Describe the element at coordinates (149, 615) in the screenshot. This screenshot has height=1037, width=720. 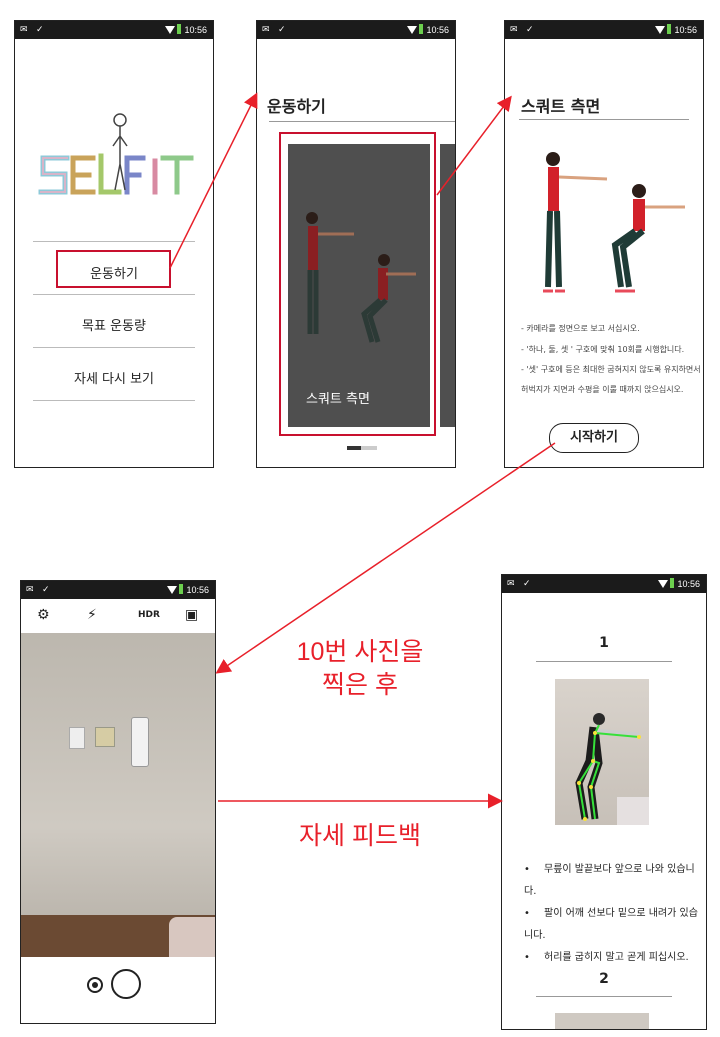
I see `hdr-toggle: HDR` at that location.